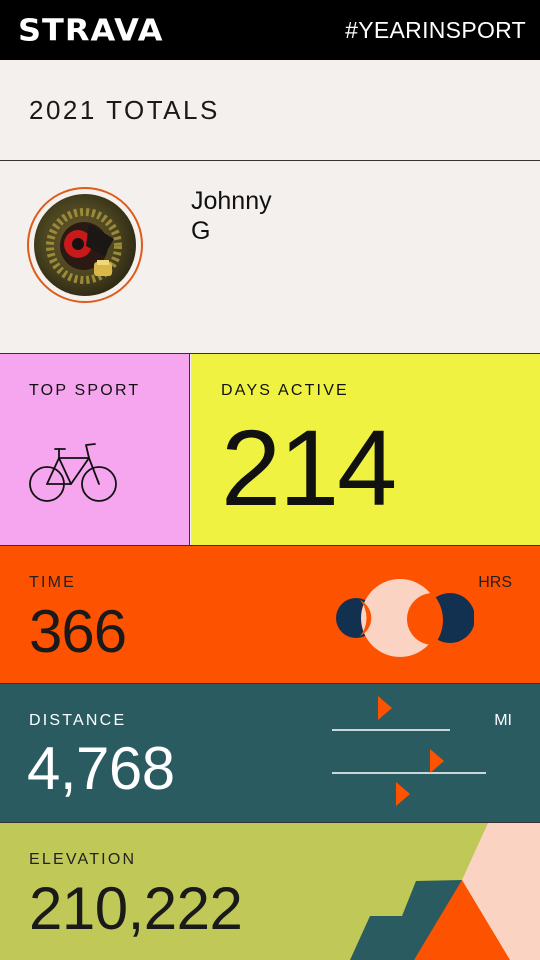 This screenshot has height=960, width=540. Describe the element at coordinates (435, 29) in the screenshot. I see `hashtag-label: #YEARINSPORT` at that location.